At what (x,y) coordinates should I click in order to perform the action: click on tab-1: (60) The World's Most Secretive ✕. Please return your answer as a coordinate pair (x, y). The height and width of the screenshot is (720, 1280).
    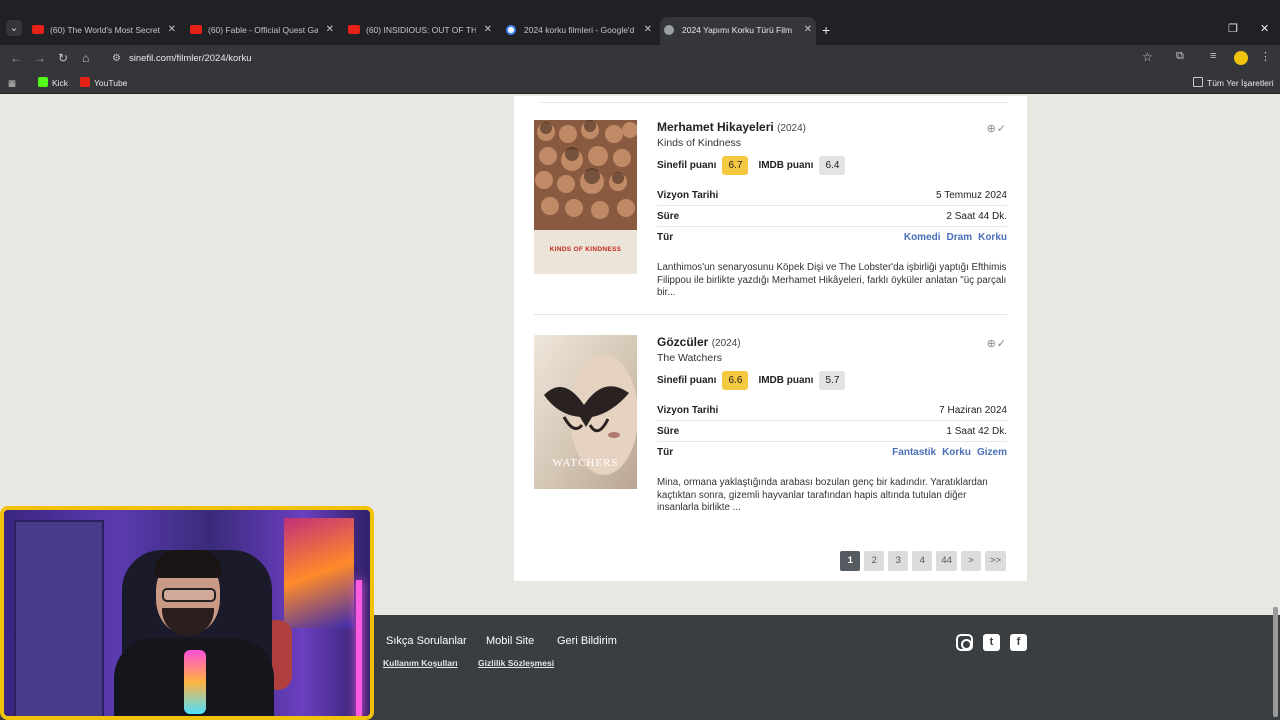
    Looking at the image, I should click on (104, 30).